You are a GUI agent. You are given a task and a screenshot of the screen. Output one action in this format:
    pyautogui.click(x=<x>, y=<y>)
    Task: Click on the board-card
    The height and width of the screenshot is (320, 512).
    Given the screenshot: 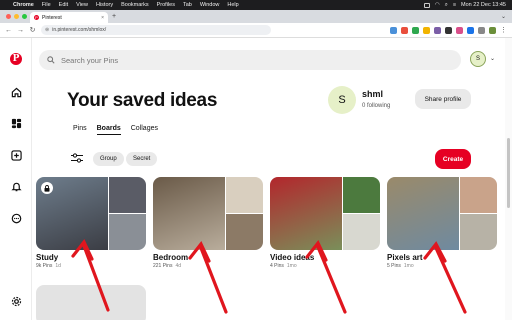 What is the action you would take?
    pyautogui.click(x=91, y=302)
    